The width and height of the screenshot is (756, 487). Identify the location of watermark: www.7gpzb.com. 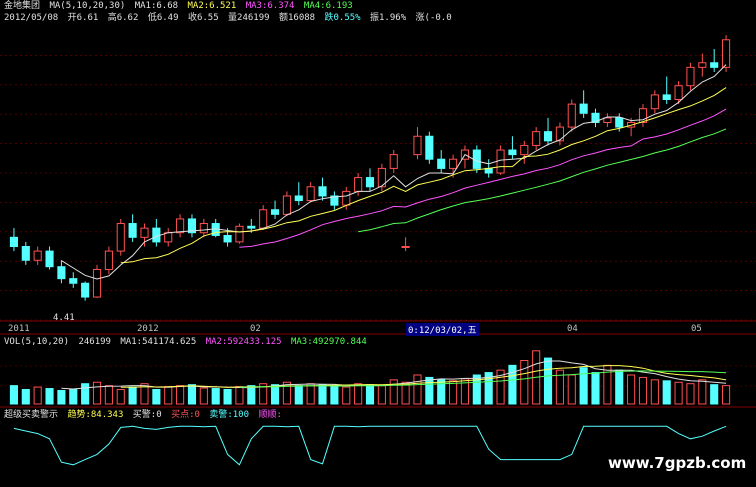
(677, 463).